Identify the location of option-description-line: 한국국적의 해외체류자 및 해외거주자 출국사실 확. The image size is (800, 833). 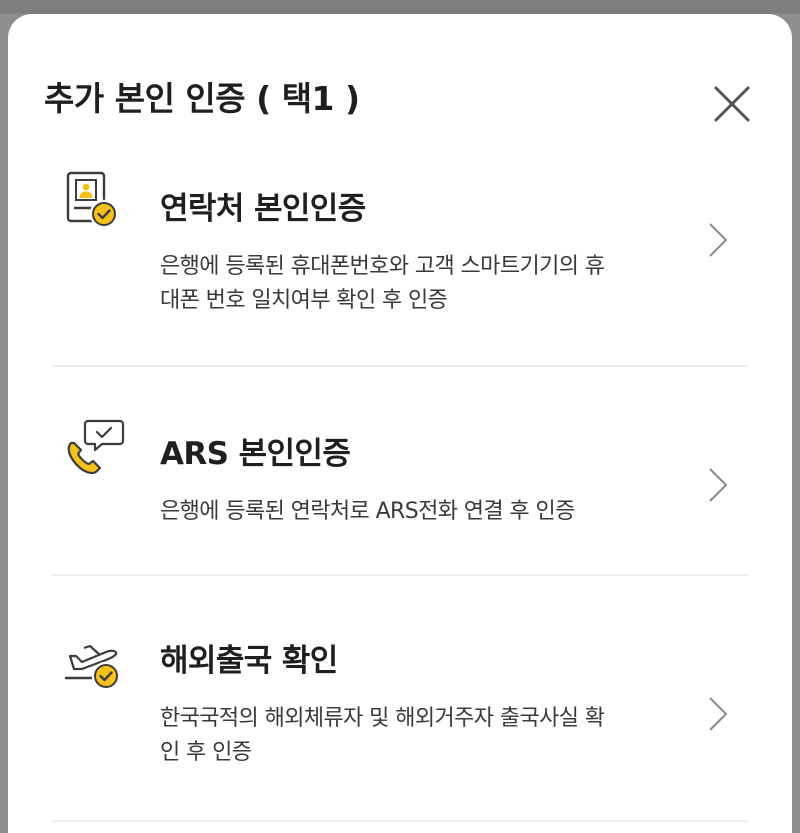
(382, 718).